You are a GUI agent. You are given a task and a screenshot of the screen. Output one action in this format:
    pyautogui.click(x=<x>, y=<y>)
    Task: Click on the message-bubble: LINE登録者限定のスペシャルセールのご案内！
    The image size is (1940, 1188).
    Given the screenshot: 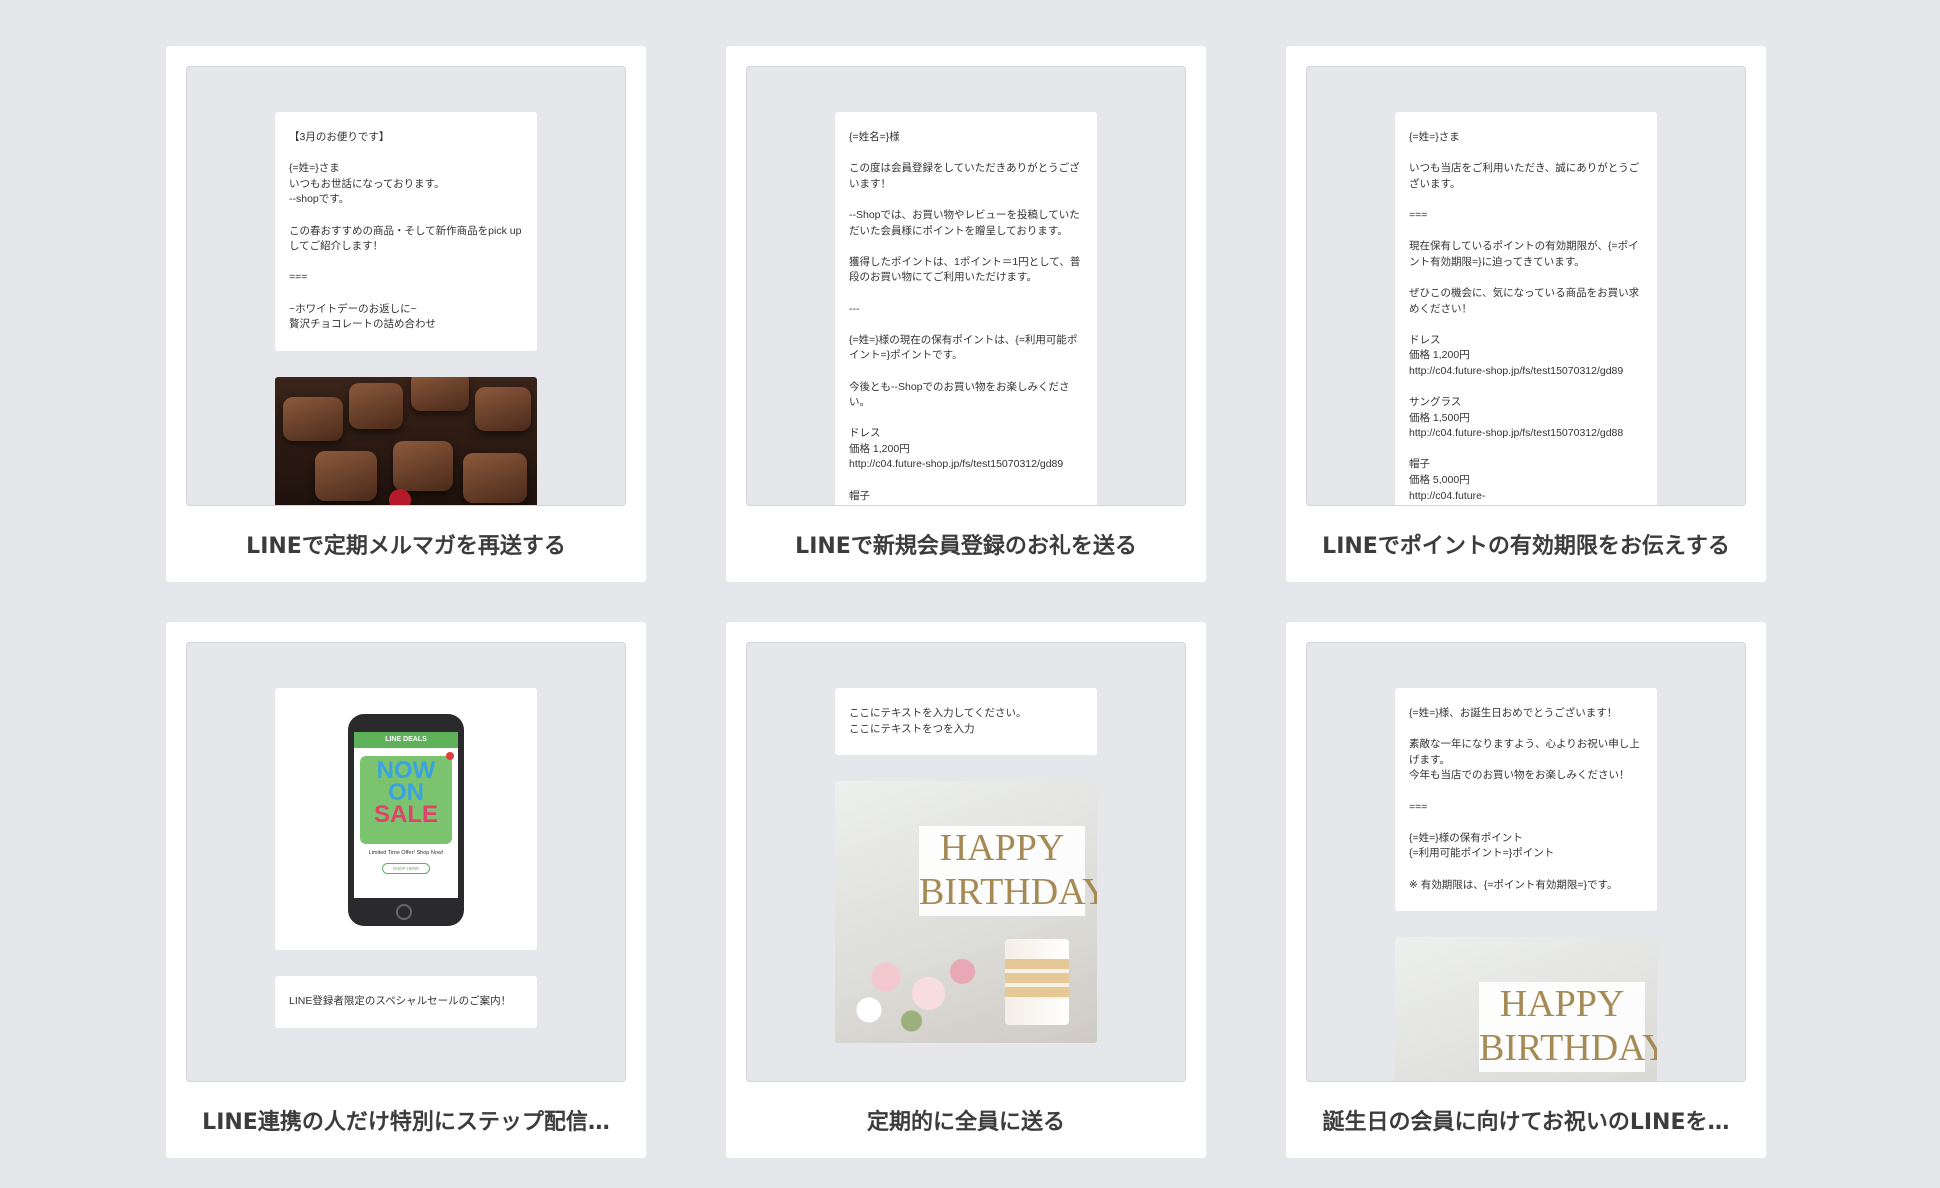 What is the action you would take?
    pyautogui.click(x=406, y=1002)
    